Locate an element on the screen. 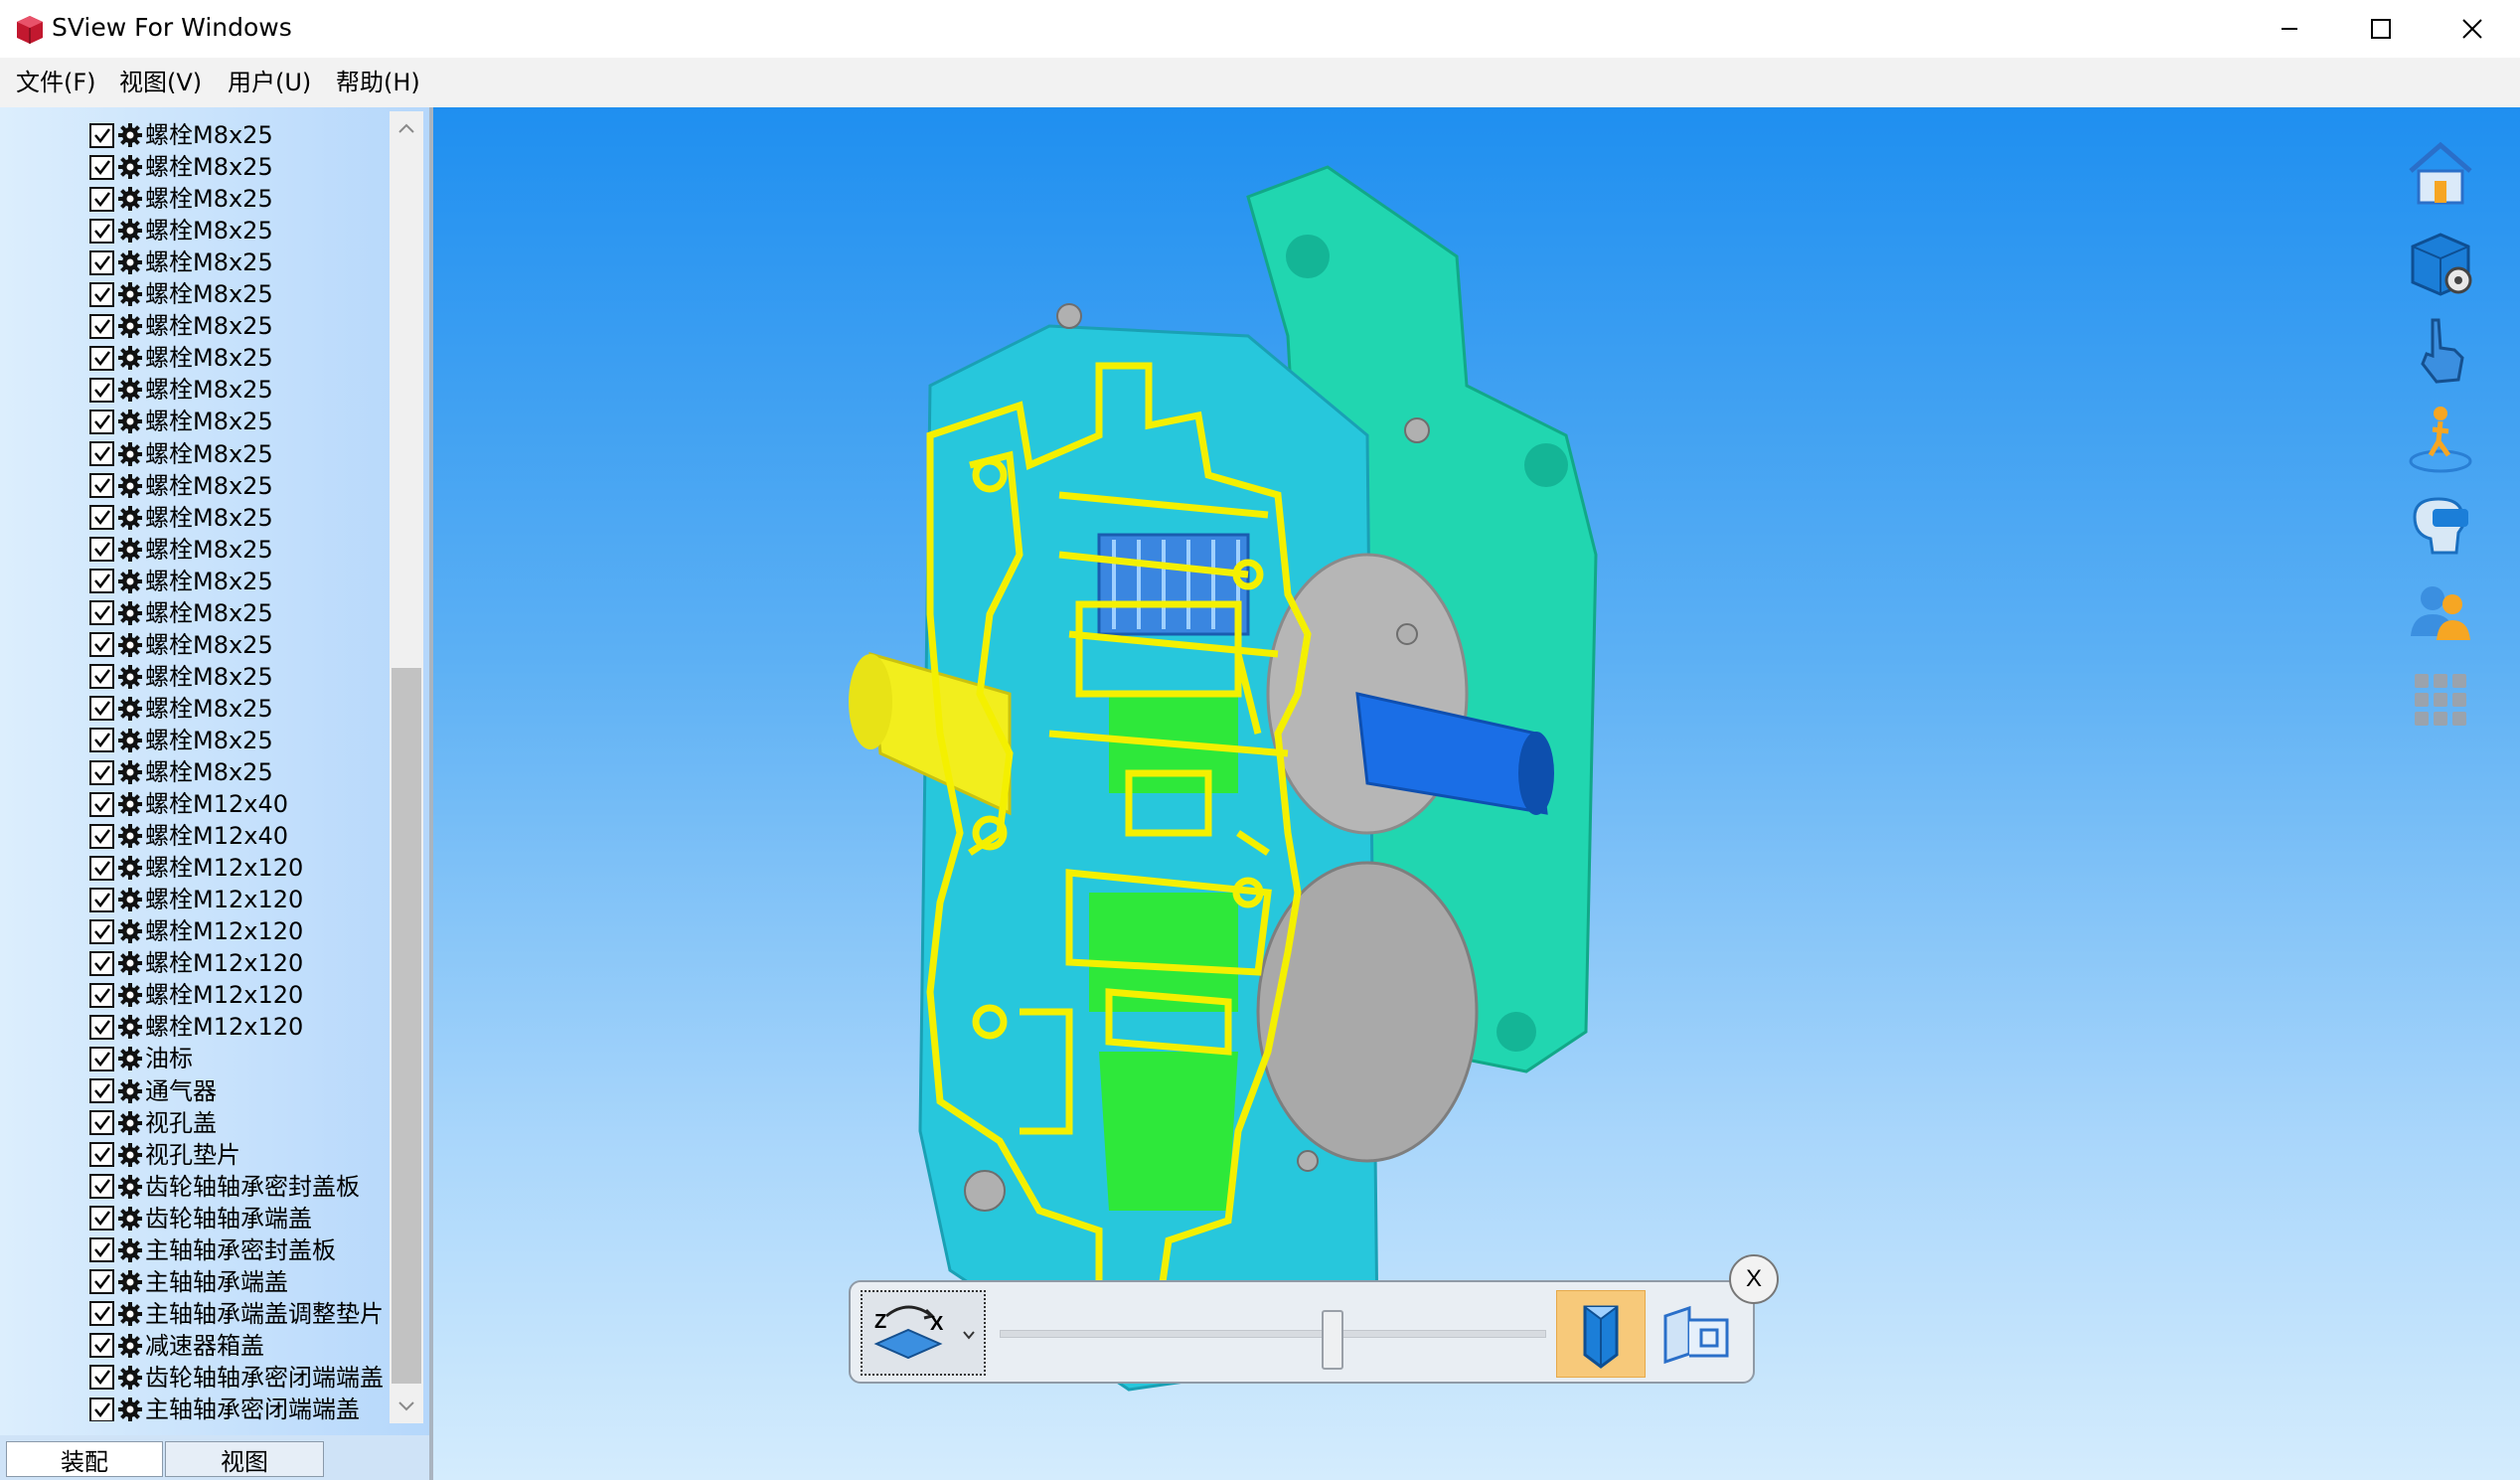  close-button is located at coordinates (2472, 29).